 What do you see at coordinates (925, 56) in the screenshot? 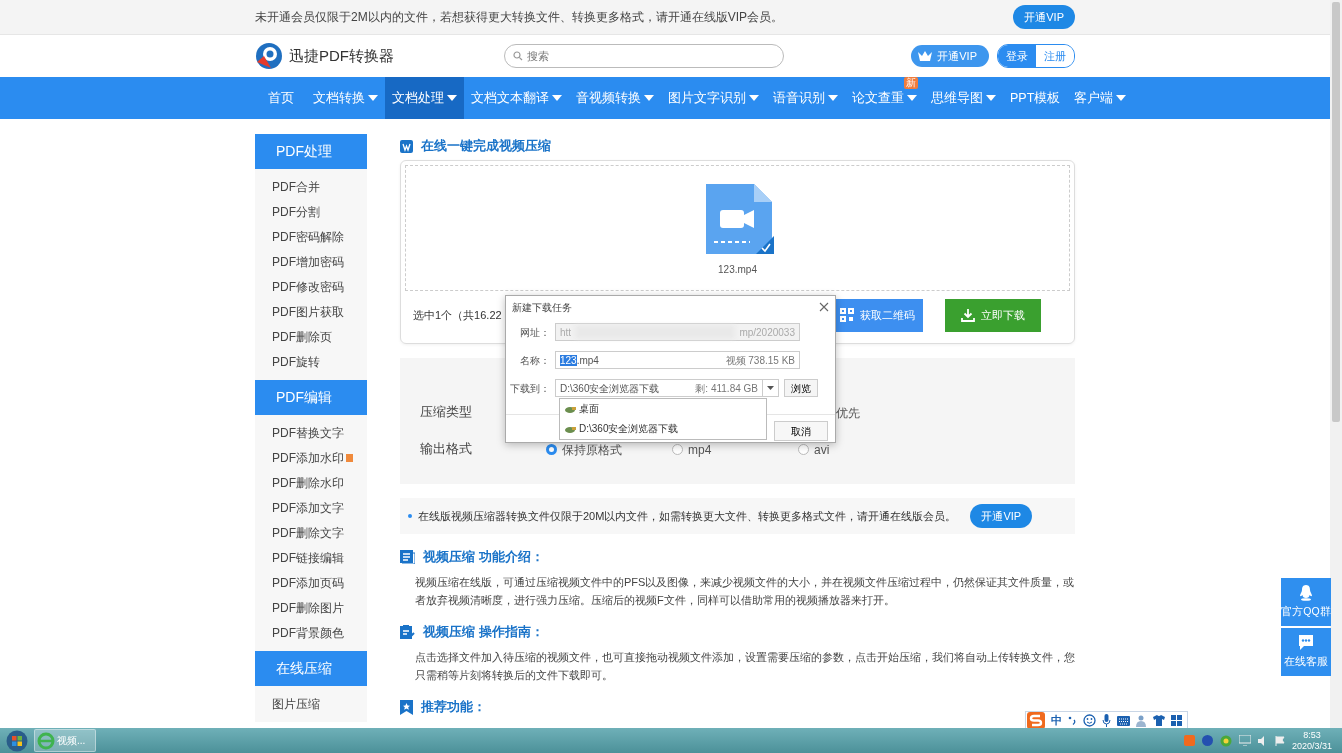
I see `crown-icon` at bounding box center [925, 56].